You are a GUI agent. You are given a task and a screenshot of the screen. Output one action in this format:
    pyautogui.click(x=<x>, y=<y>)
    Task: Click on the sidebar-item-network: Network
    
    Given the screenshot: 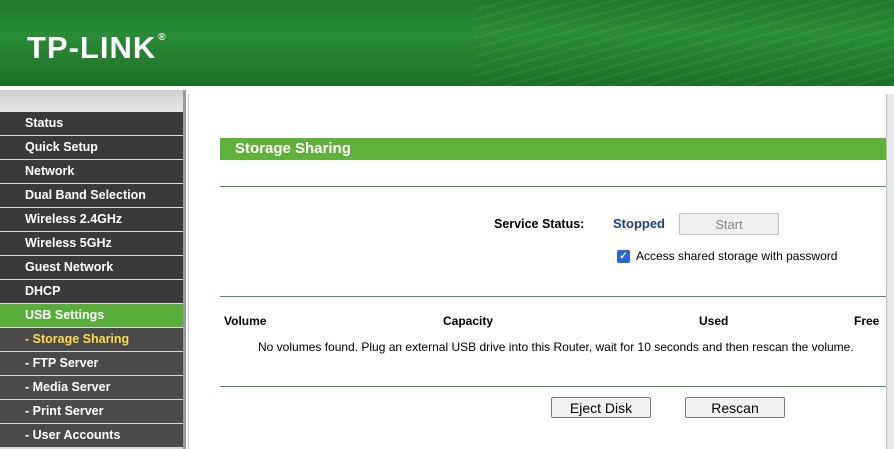 What is the action you would take?
    pyautogui.click(x=91, y=171)
    